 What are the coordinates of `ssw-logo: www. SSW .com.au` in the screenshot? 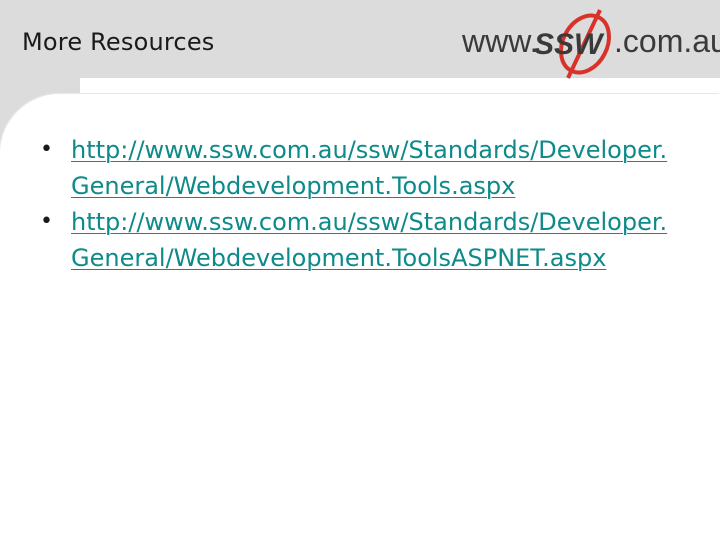 It's located at (590, 44).